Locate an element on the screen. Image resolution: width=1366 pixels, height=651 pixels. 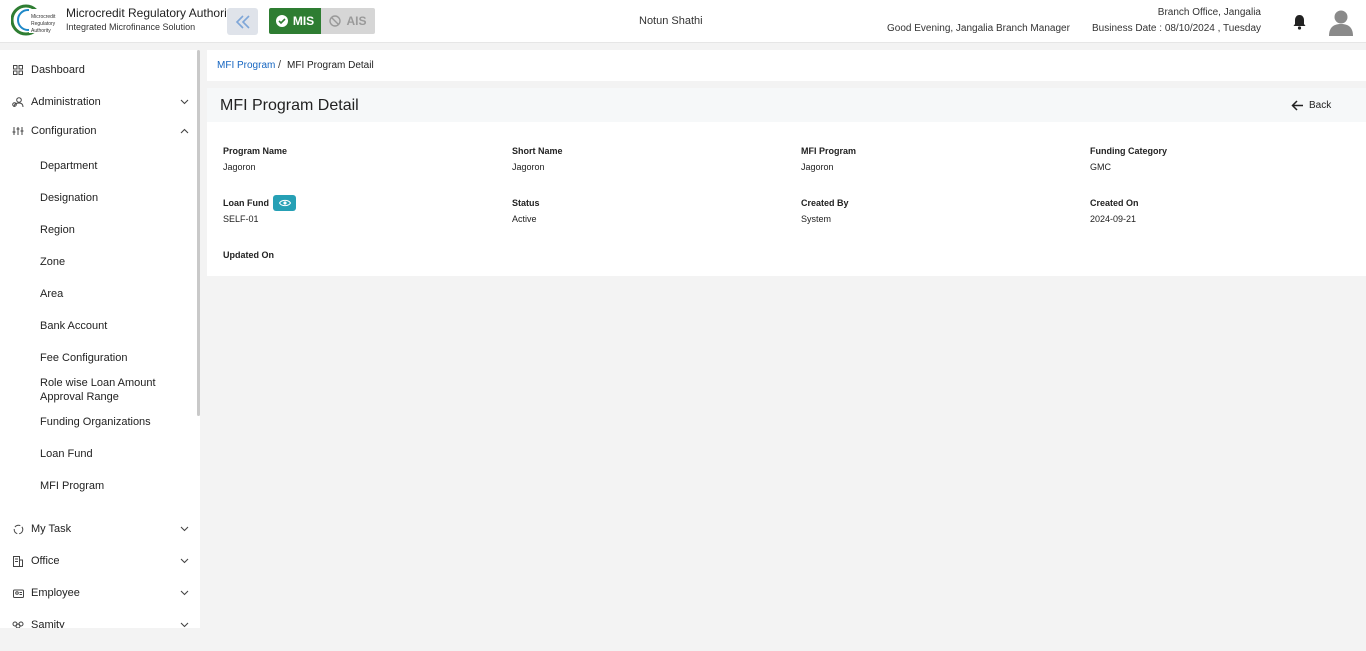
sidebar-item-label: Office is located at coordinates (45, 561).